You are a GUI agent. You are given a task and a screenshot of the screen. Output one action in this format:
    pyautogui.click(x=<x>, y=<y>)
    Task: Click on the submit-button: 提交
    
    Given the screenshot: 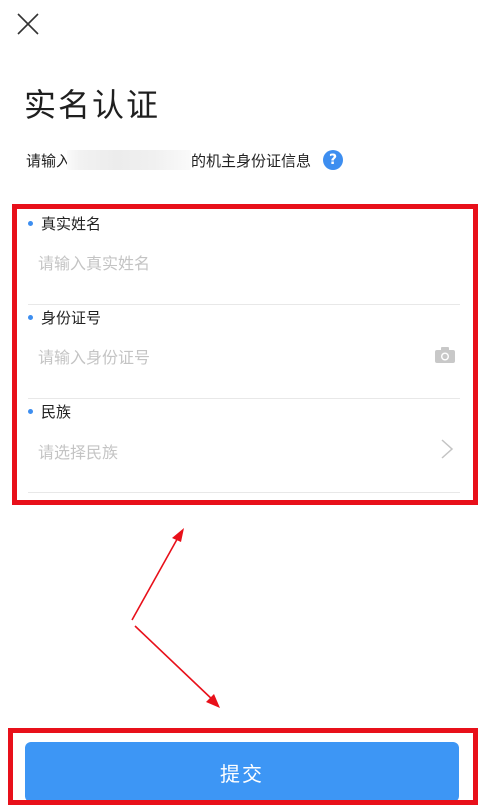 What is the action you would take?
    pyautogui.click(x=242, y=772)
    